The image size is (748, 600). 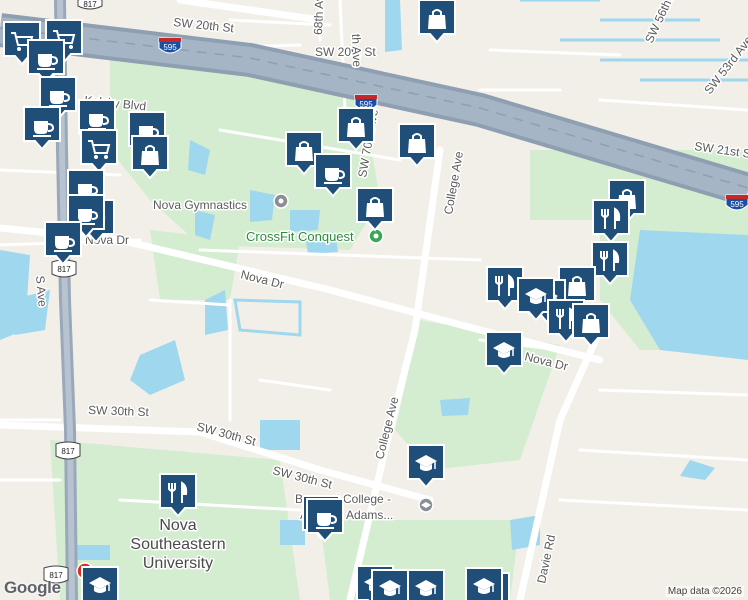 What do you see at coordinates (345, 52) in the screenshot?
I see `street-label: SW 20th St` at bounding box center [345, 52].